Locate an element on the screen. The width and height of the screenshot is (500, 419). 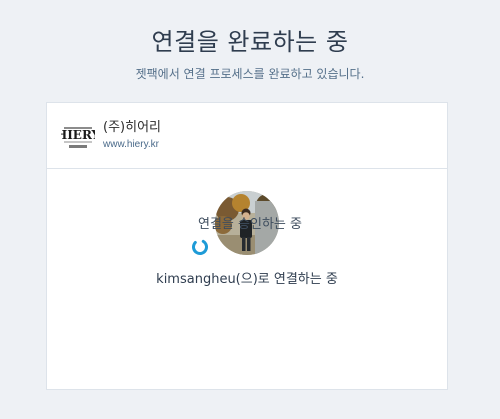
logo-wordmark: HIERY is located at coordinates (78, 135).